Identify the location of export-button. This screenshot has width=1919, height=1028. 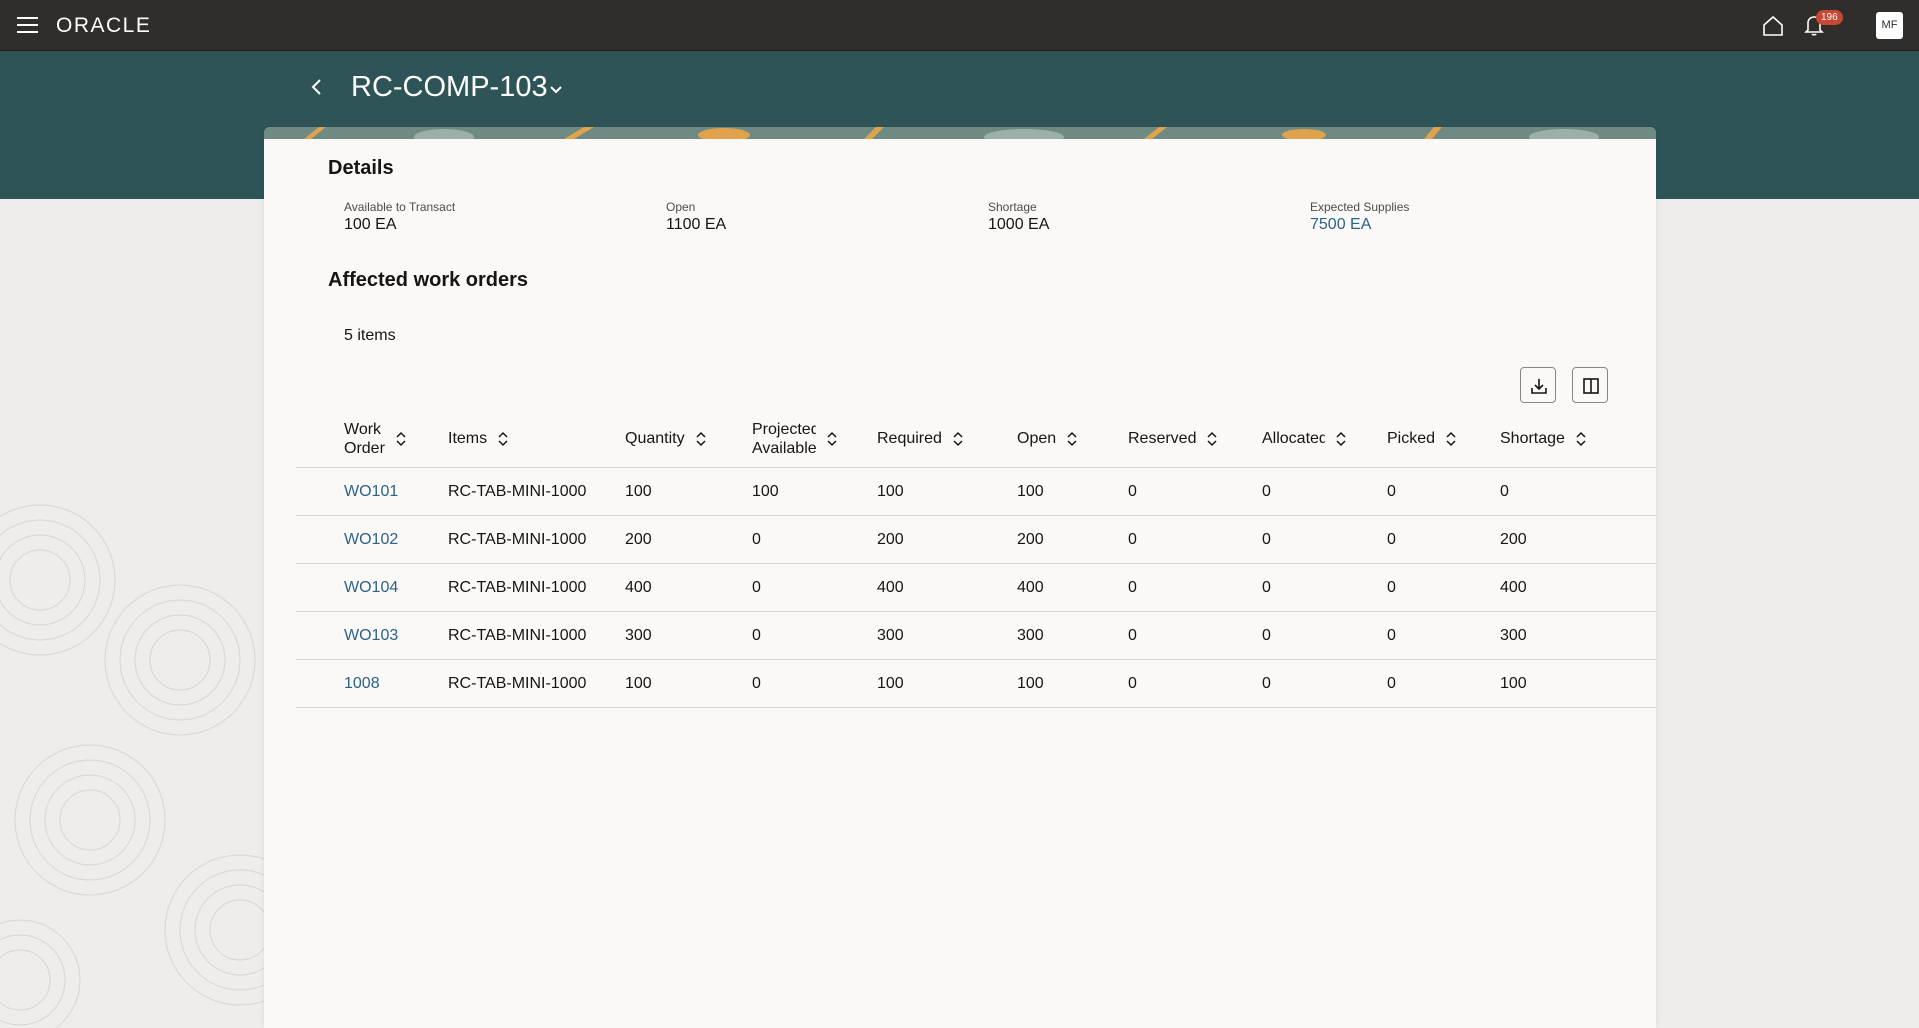
(1538, 385).